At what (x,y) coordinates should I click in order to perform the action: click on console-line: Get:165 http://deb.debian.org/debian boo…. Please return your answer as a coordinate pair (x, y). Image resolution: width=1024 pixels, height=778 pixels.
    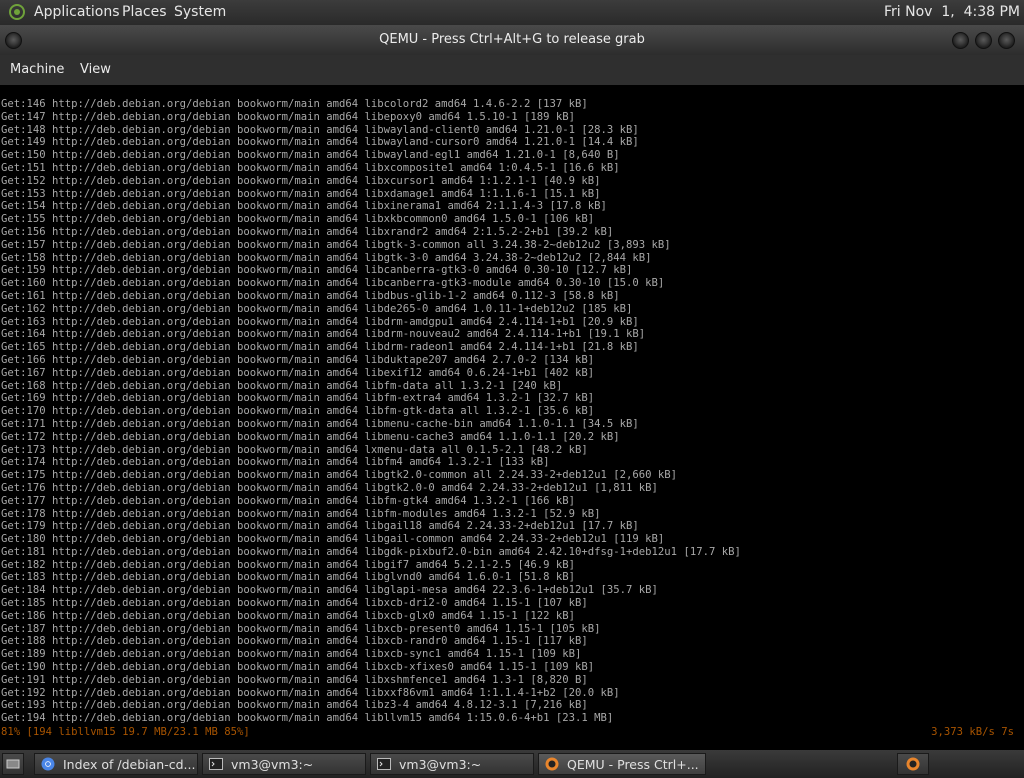
    Looking at the image, I should click on (320, 347).